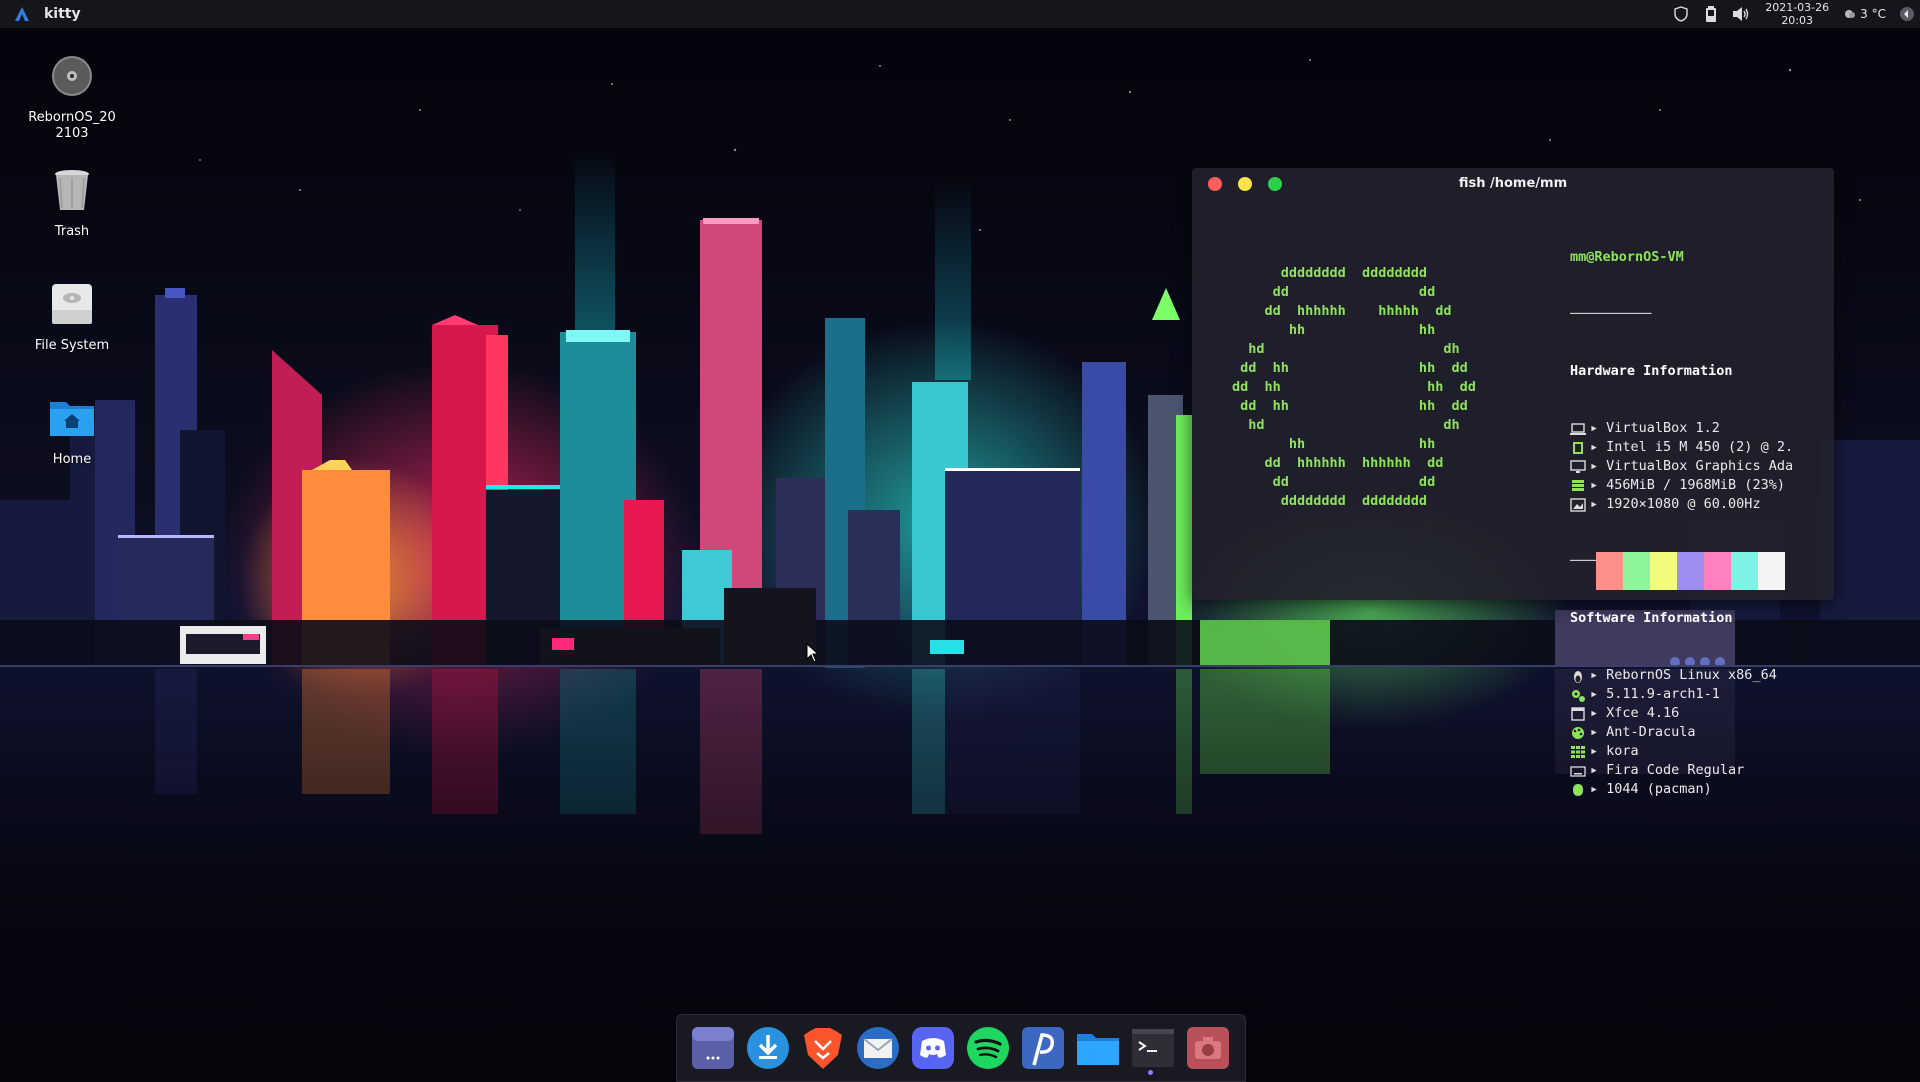  I want to click on info-value: Fira Code Regular, so click(1675, 770).